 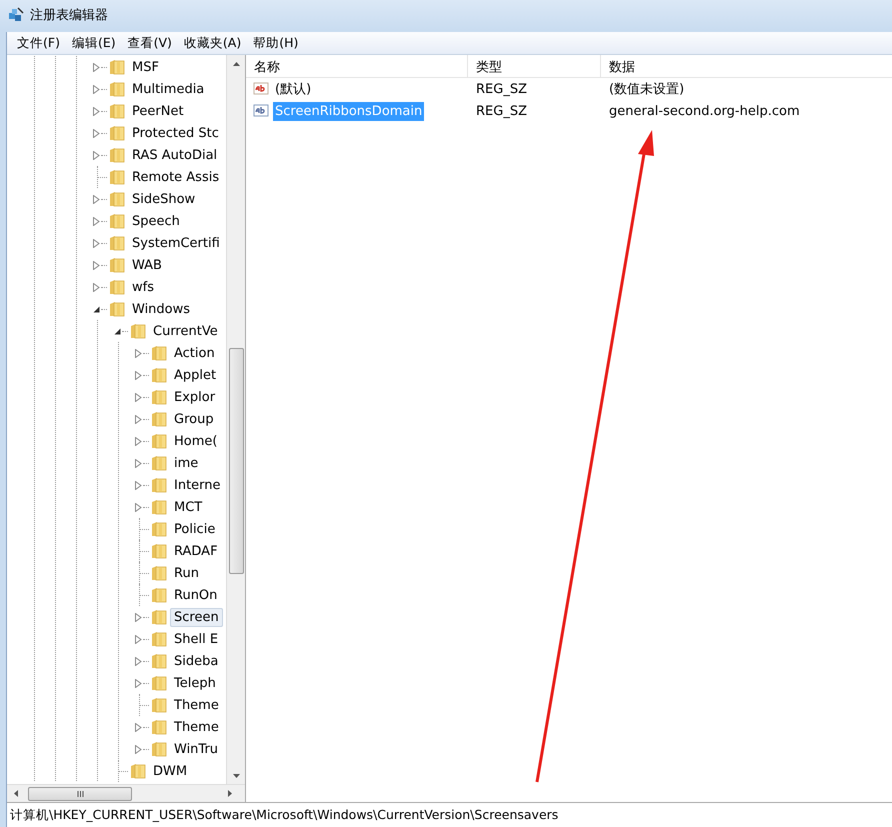 What do you see at coordinates (158, 111) in the screenshot?
I see `tree-item: PeerNet` at bounding box center [158, 111].